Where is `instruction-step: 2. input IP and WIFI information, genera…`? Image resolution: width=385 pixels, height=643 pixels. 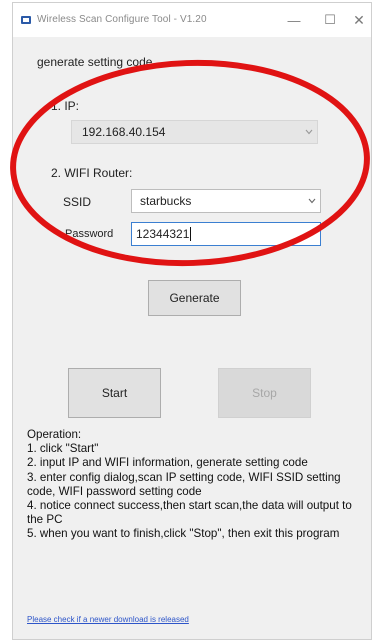
instruction-step: 2. input IP and WIFI information, genera… is located at coordinates (167, 463).